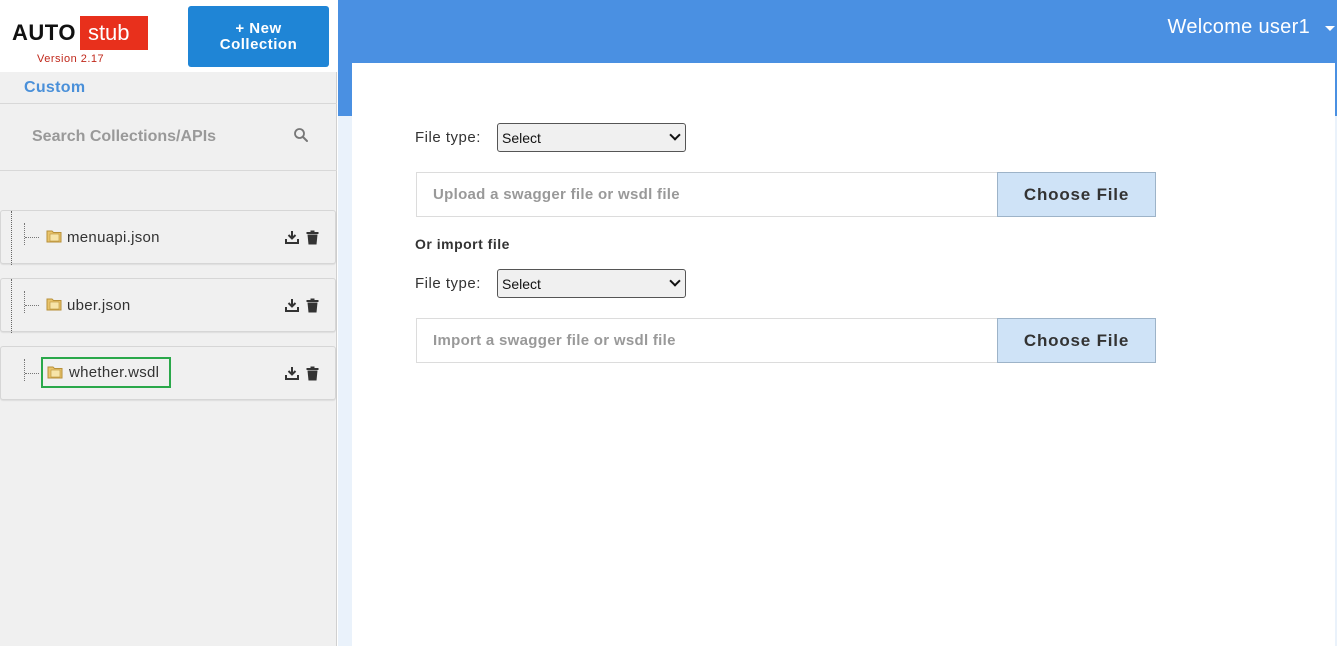  What do you see at coordinates (114, 372) in the screenshot?
I see `collection-name: whether.wsdl` at bounding box center [114, 372].